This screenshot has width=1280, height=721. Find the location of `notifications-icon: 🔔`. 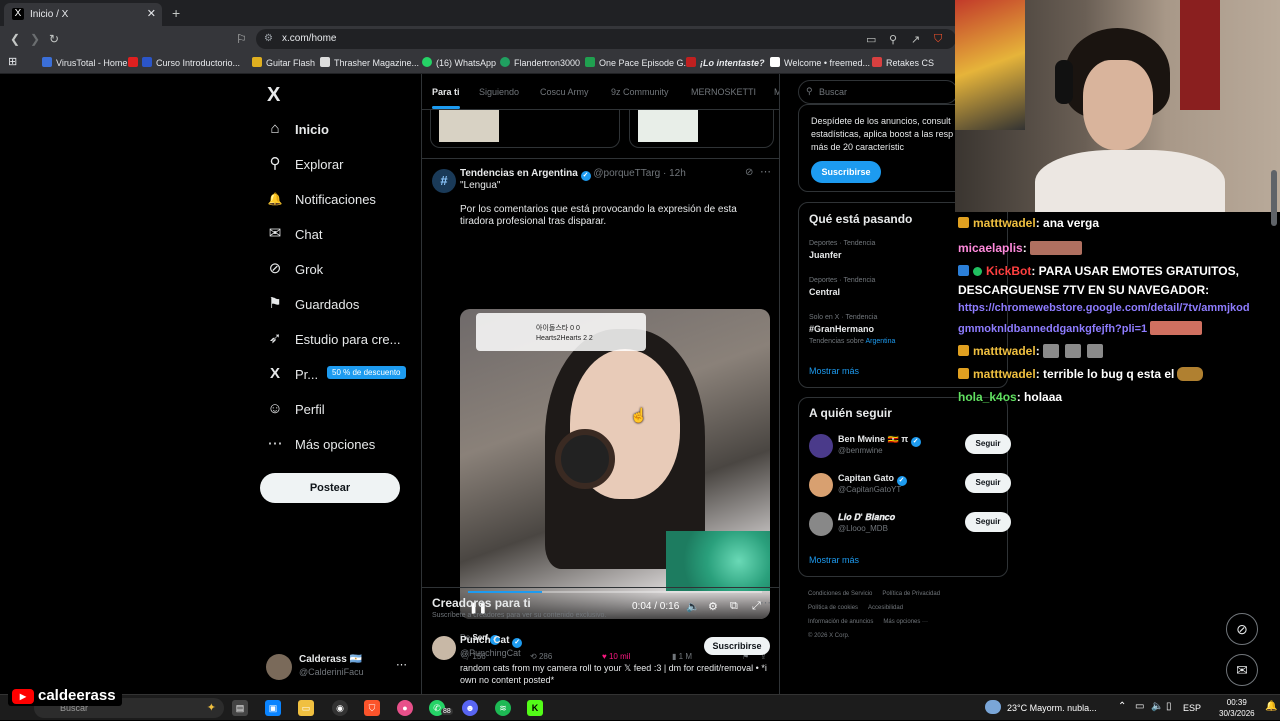

notifications-icon: 🔔 is located at coordinates (1271, 706).